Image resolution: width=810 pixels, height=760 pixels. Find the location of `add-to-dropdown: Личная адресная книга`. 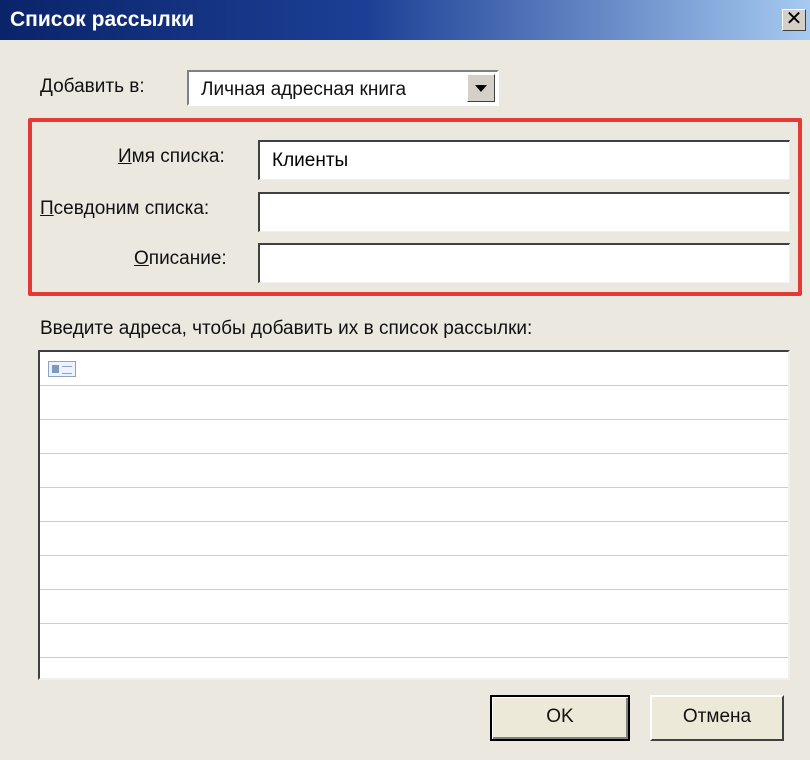

add-to-dropdown: Личная адресная книга is located at coordinates (343, 88).